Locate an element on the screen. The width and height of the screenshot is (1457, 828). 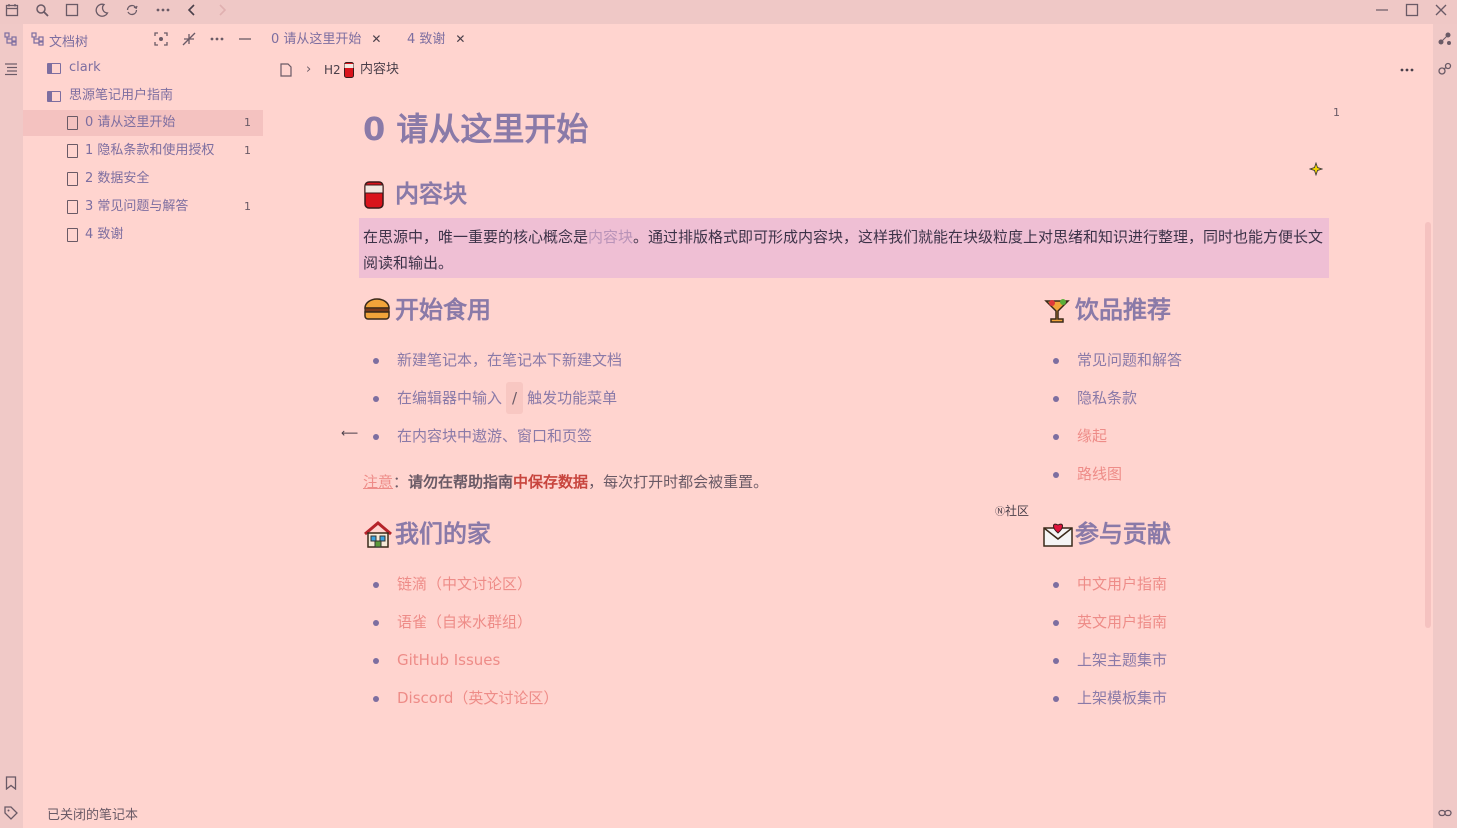
heading-drinks: 饮品推荐 is located at coordinates (1107, 310).